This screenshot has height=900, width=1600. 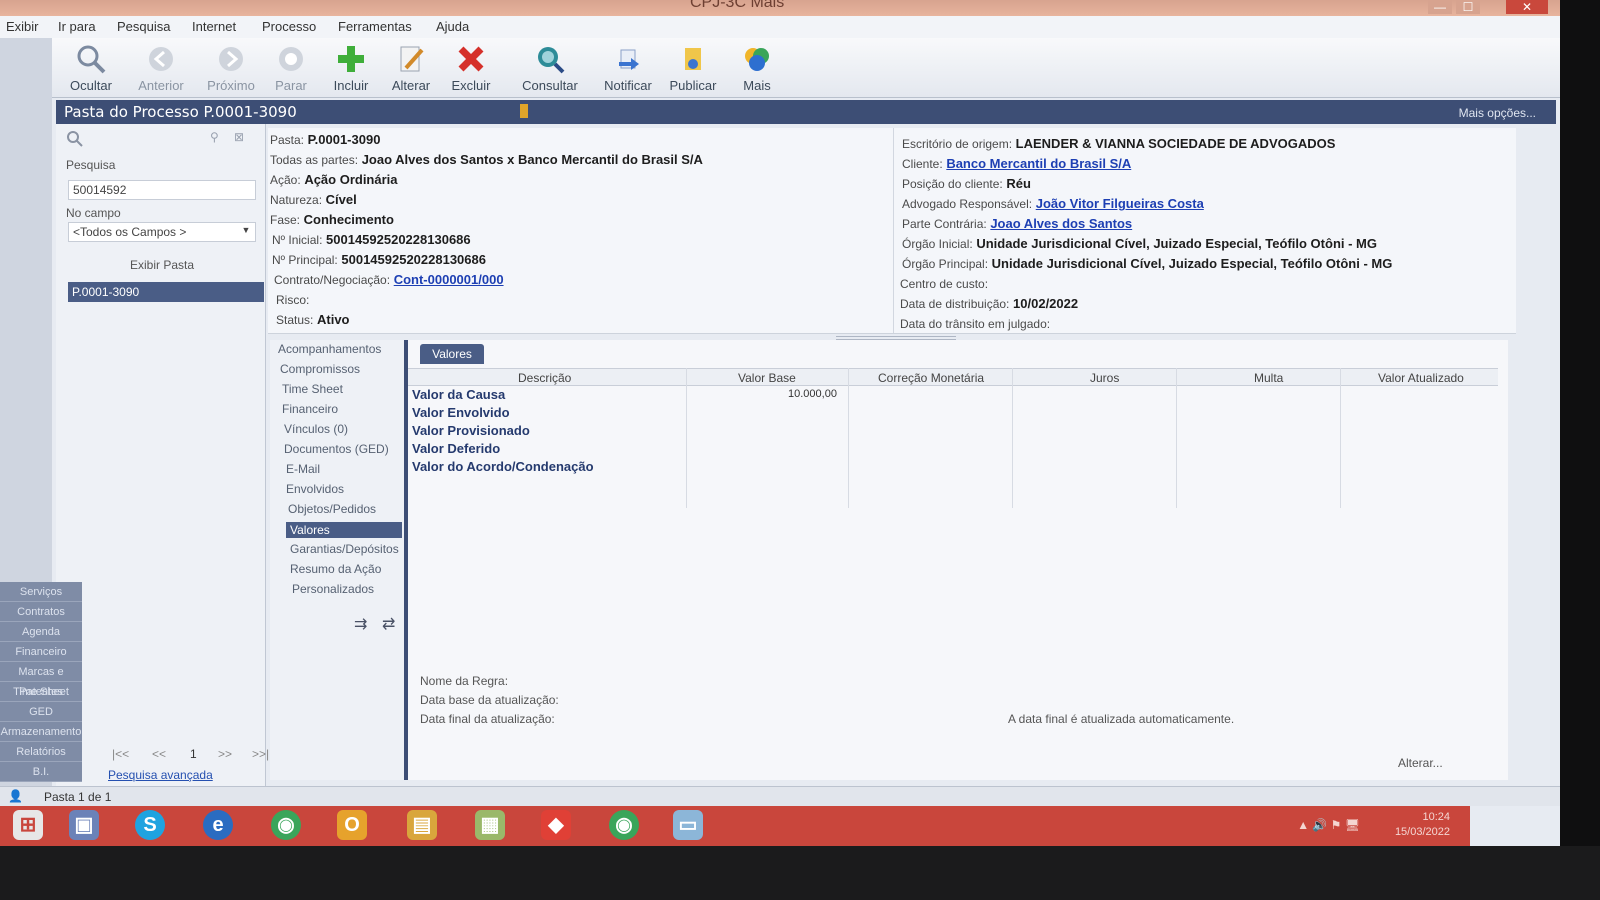 What do you see at coordinates (352, 826) in the screenshot?
I see `outlook-icon: O` at bounding box center [352, 826].